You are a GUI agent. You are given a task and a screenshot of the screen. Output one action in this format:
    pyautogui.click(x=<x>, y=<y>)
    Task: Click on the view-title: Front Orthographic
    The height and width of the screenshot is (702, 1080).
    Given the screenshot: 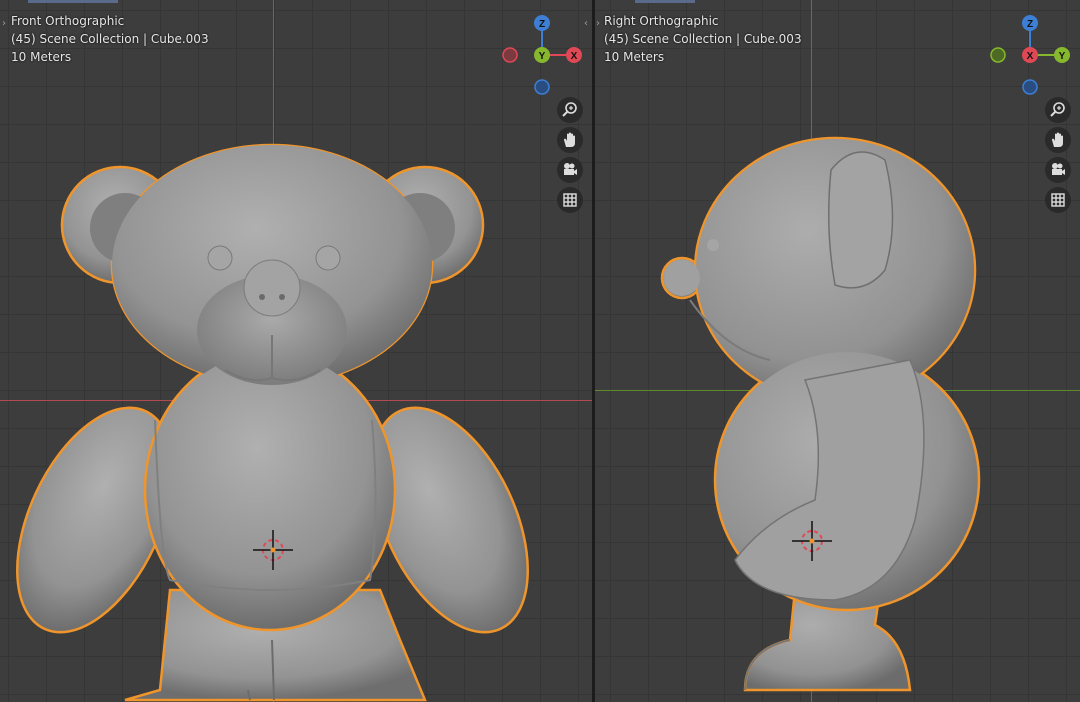 What is the action you would take?
    pyautogui.click(x=68, y=21)
    